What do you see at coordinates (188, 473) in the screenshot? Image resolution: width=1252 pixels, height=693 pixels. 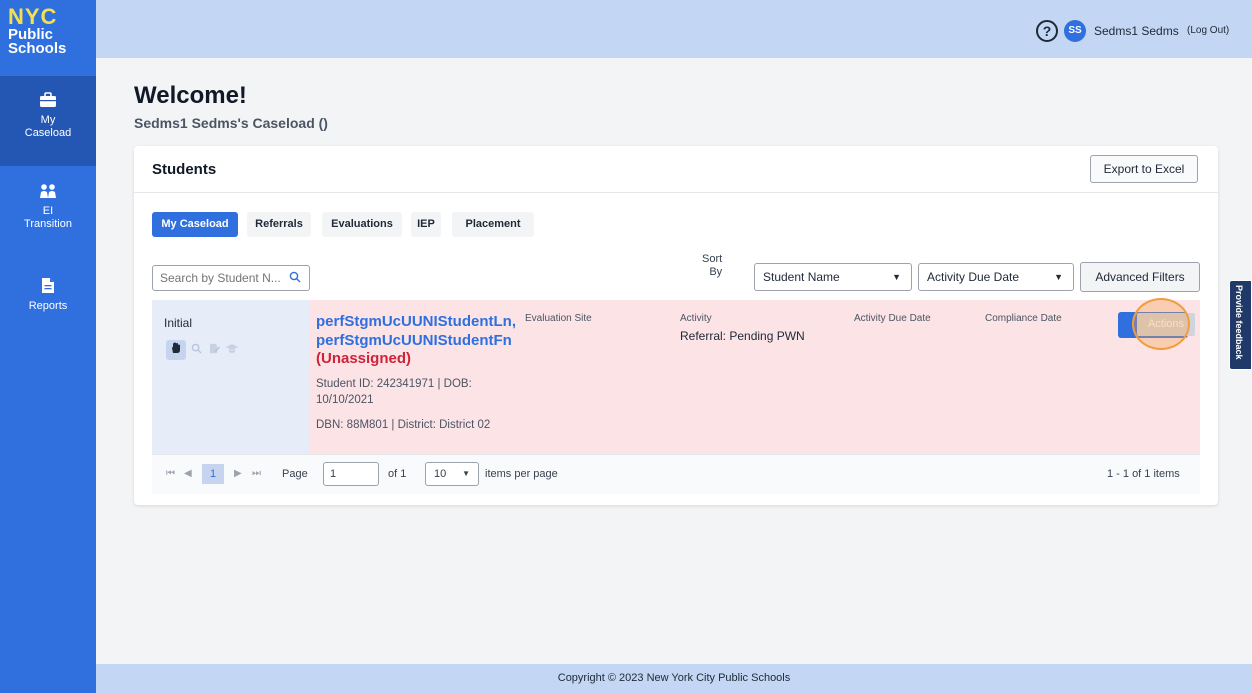 I see `prev-page-icon: ◀` at bounding box center [188, 473].